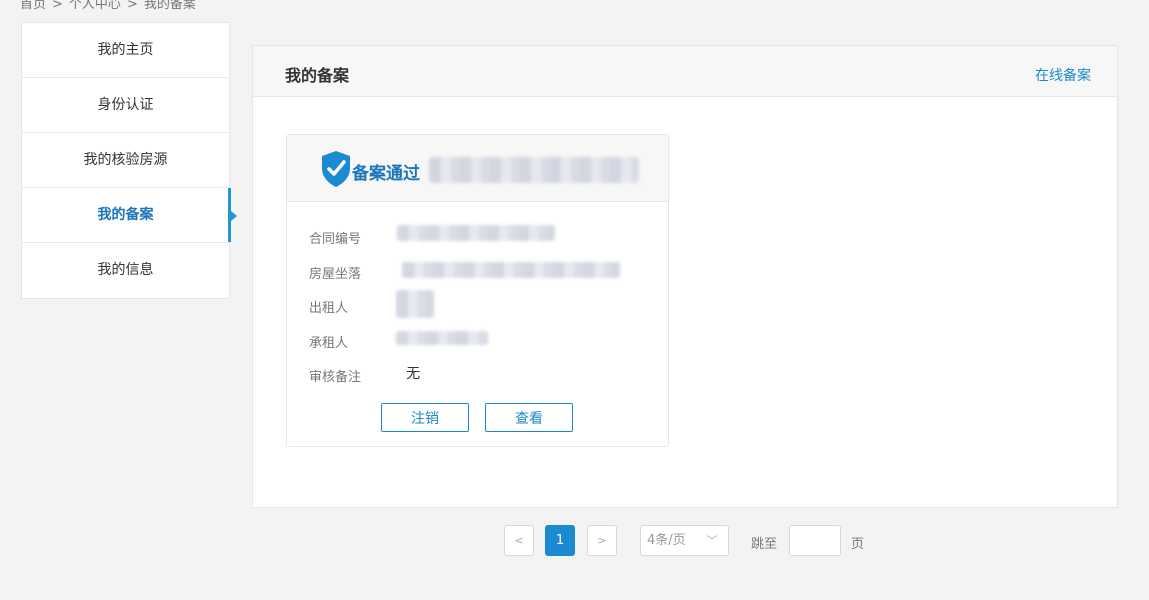 The image size is (1149, 600). Describe the element at coordinates (329, 343) in the screenshot. I see `row-label: 承租人` at that location.